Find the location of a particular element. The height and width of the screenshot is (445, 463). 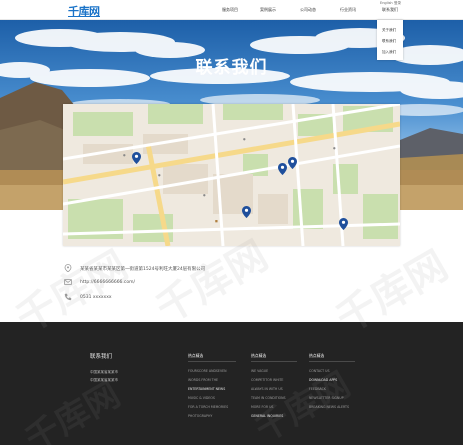

footer-link: ENTERTAINMENT NEWS is located at coordinates (206, 389).